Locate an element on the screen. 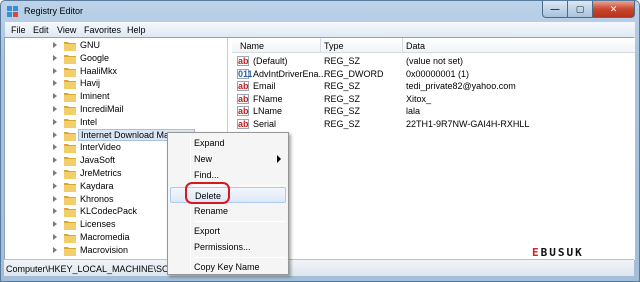 Image resolution: width=640 pixels, height=282 pixels. registry-editor-icon is located at coordinates (12, 11).